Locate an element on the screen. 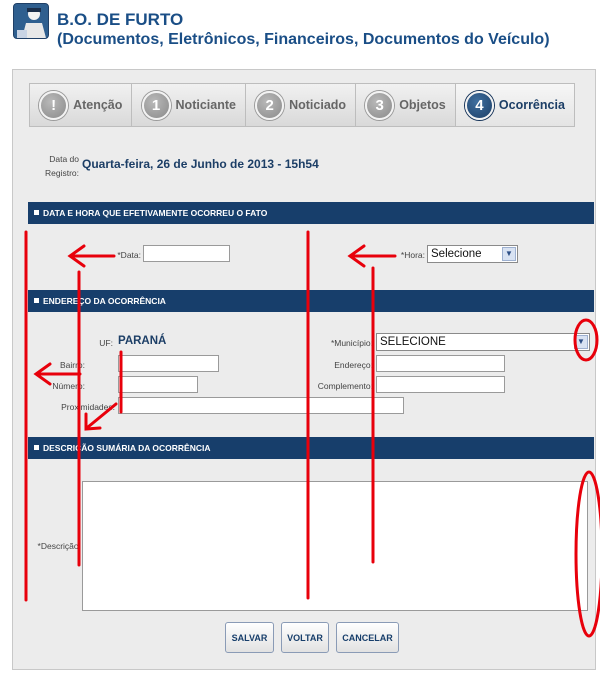 This screenshot has width=600, height=674. uf-label: UF: is located at coordinates (106, 343).